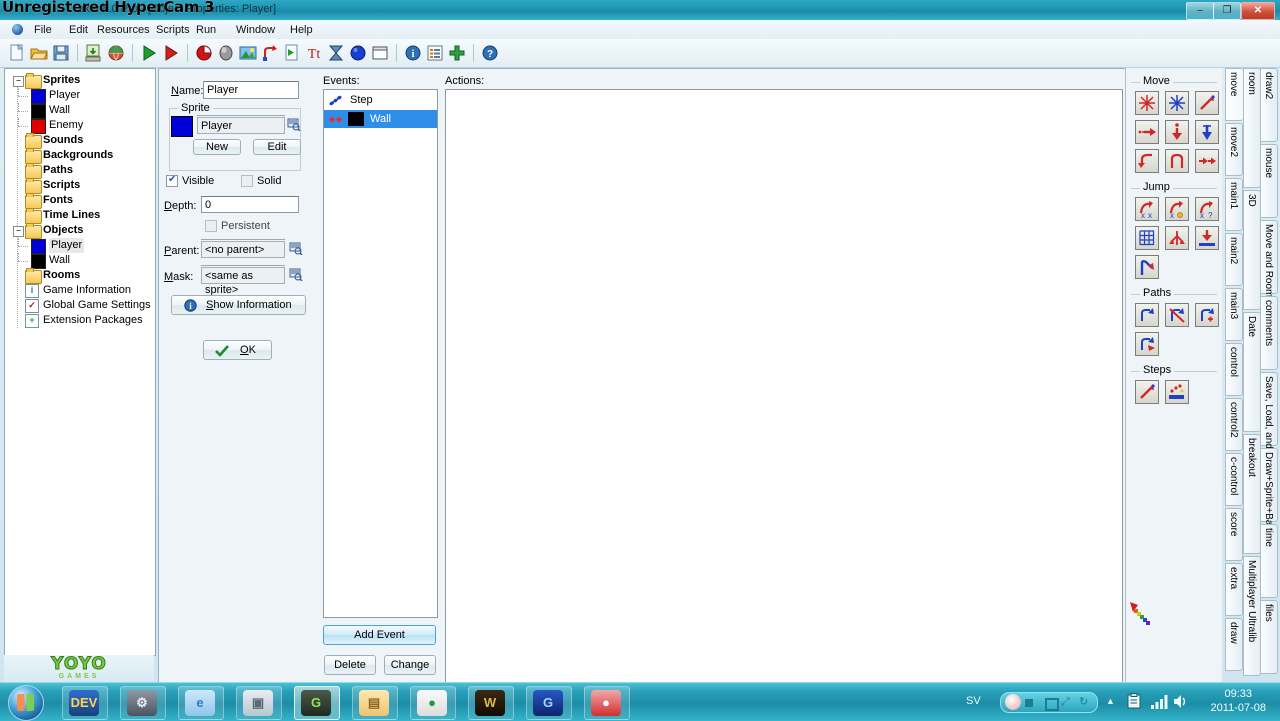  What do you see at coordinates (1147, 344) in the screenshot?
I see `path-speed-icon` at bounding box center [1147, 344].